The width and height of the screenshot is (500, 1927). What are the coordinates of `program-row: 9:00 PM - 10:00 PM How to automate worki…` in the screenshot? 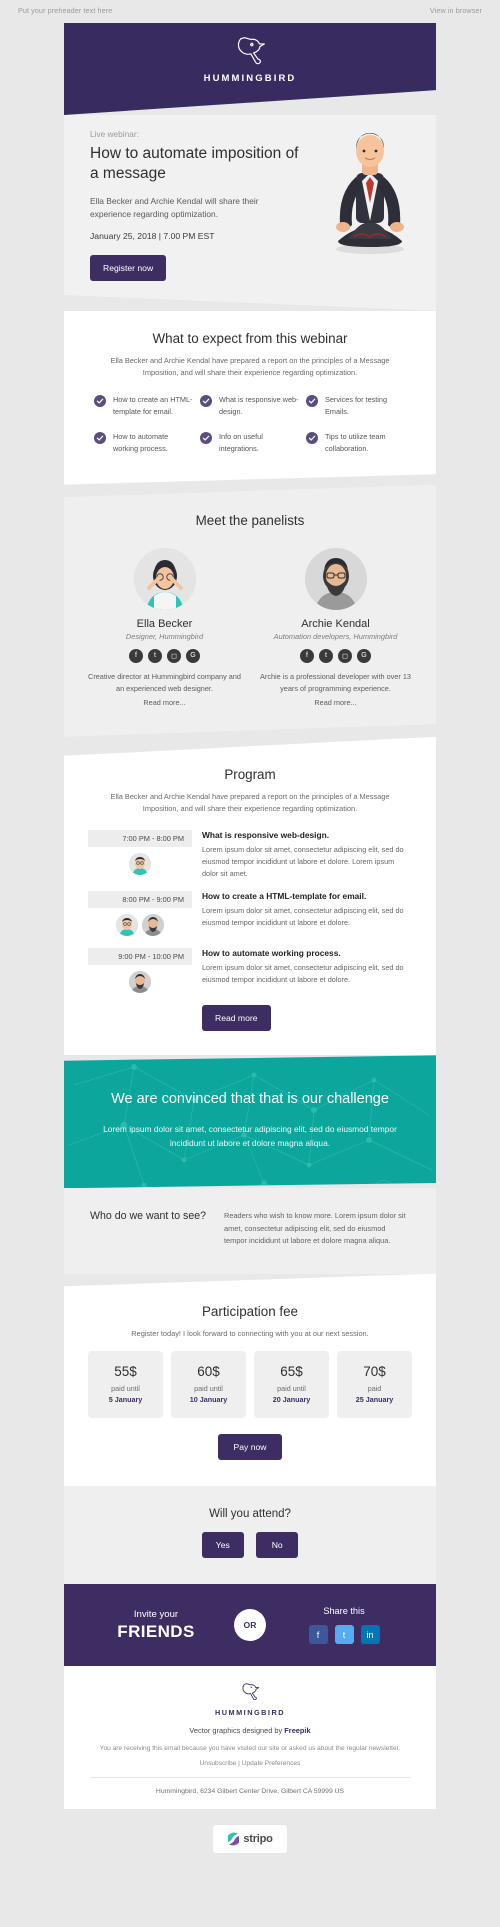 It's located at (250, 971).